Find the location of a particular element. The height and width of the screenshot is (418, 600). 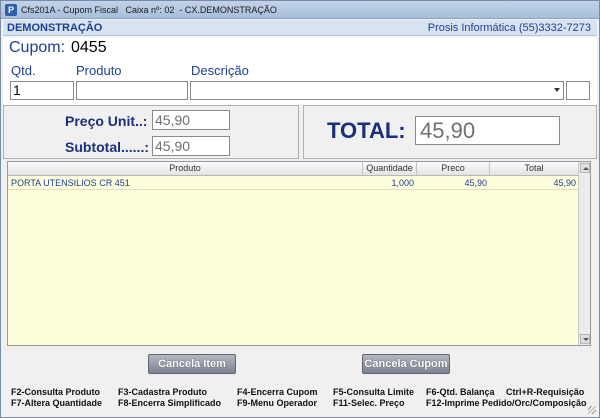

cell-quantidade: 1,000 is located at coordinates (402, 183).